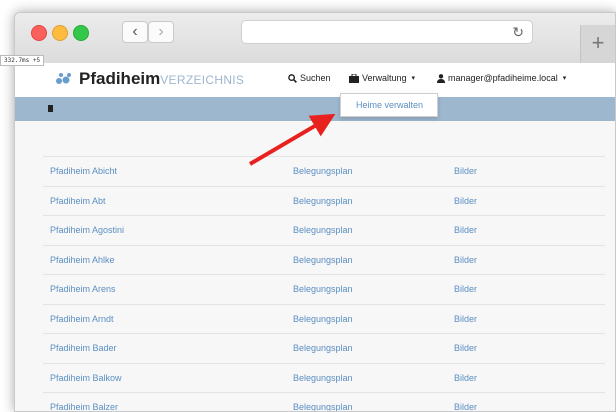 The width and height of the screenshot is (616, 412). I want to click on home-name-link: Pfadiheim Balzer, so click(84, 406).